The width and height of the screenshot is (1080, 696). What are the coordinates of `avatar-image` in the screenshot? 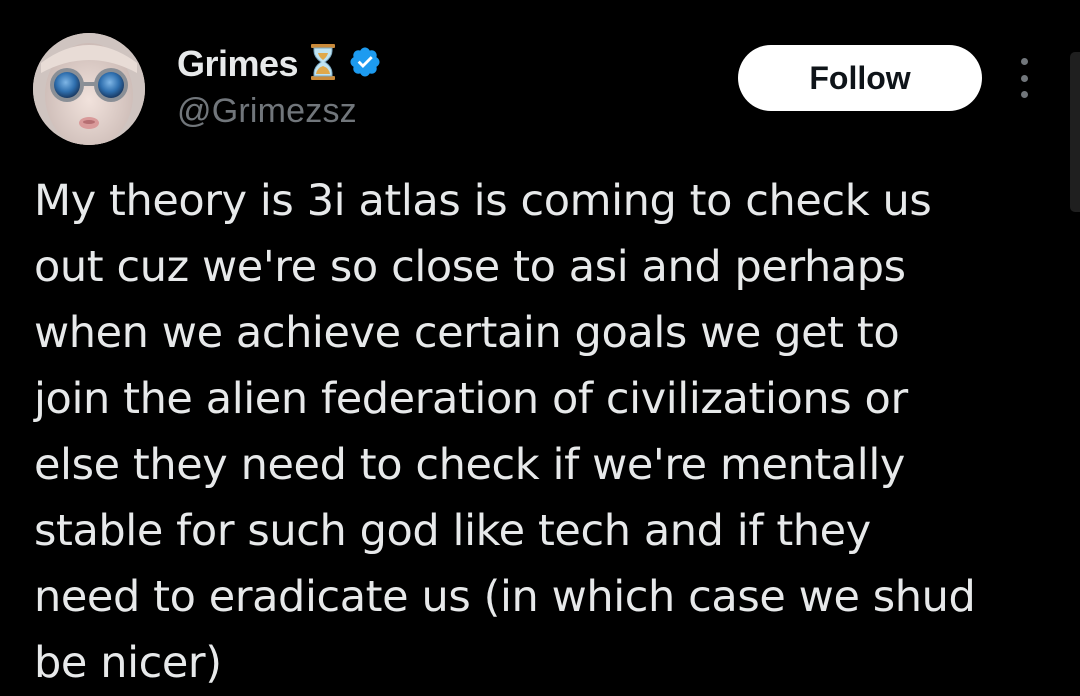 It's located at (89, 89).